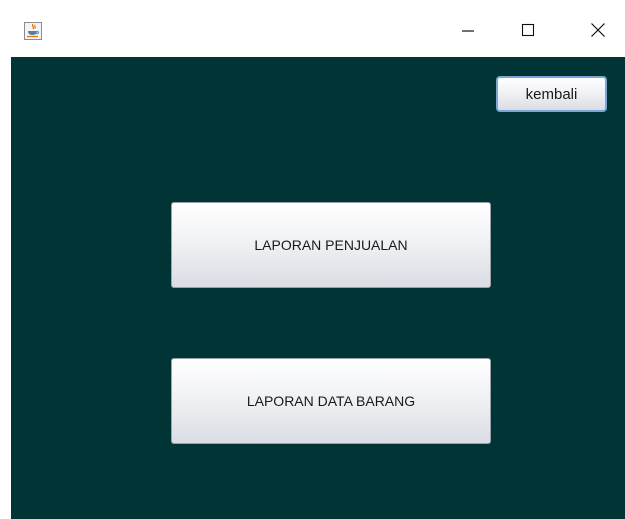 This screenshot has height=519, width=625. I want to click on minimize-button, so click(468, 32).